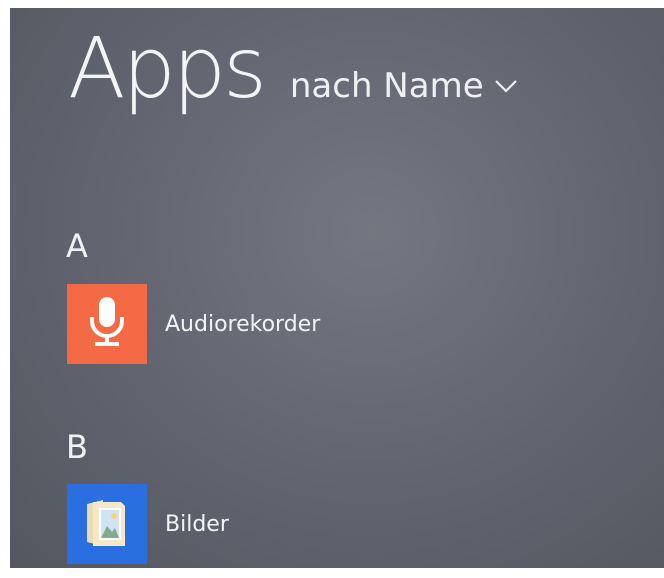  Describe the element at coordinates (506, 86) in the screenshot. I see `chevron-down-icon` at that location.